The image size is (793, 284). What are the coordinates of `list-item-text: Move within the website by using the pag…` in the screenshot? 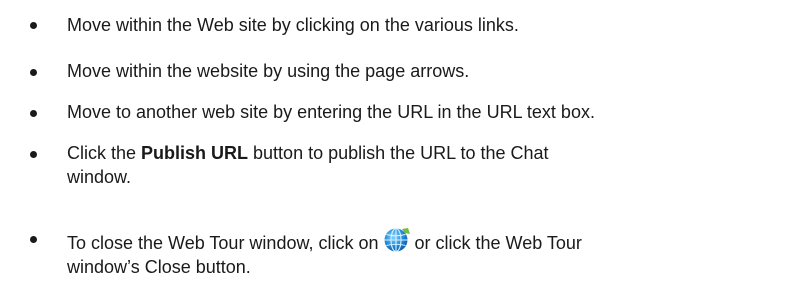 It's located at (268, 71).